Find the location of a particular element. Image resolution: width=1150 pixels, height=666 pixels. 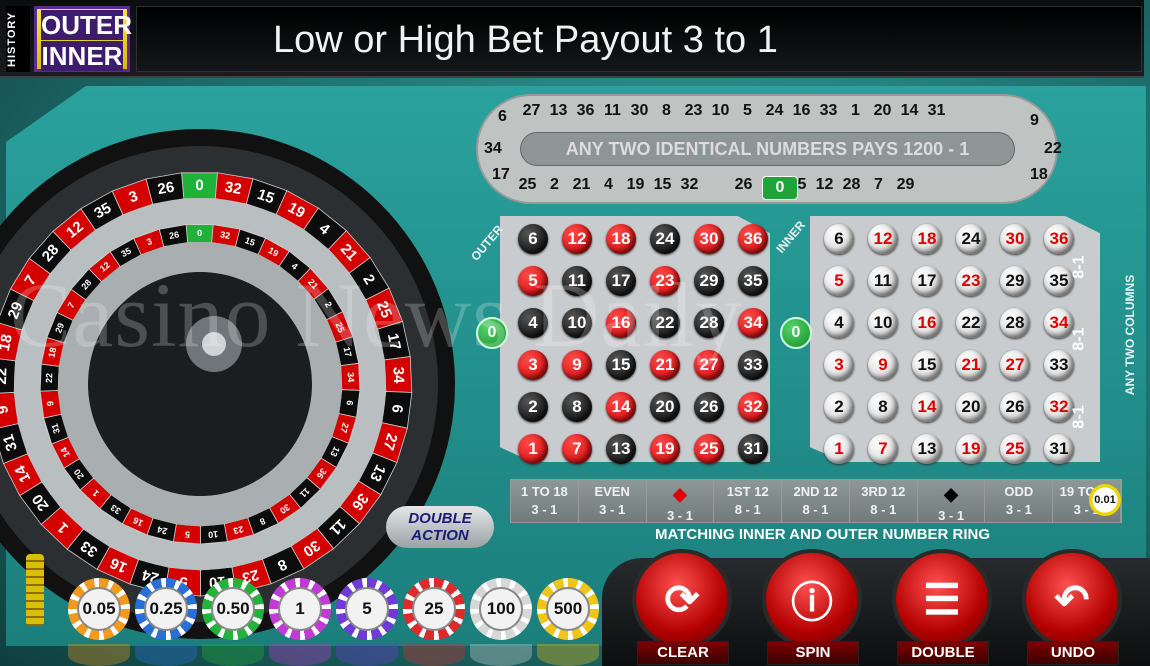

racetrack-number: 18 is located at coordinates (1039, 175).